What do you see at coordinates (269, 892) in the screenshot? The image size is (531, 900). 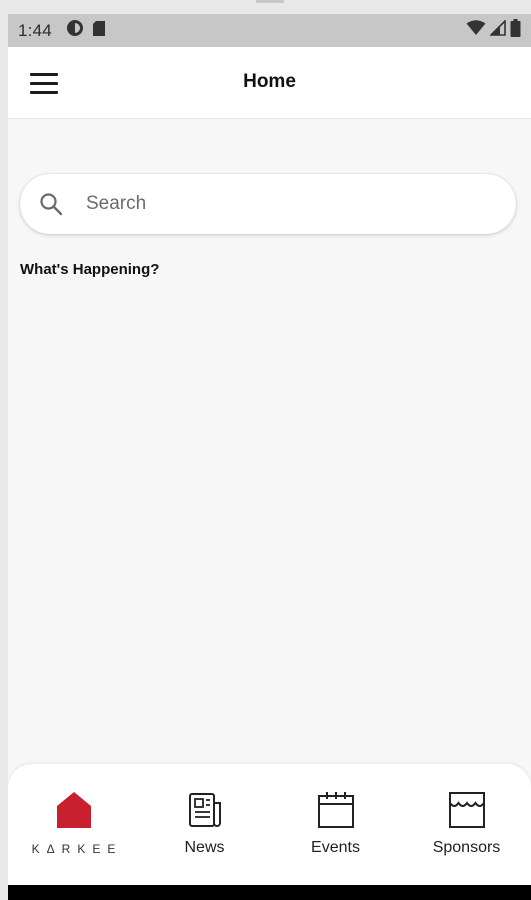 I see `system-navigation-bar` at bounding box center [269, 892].